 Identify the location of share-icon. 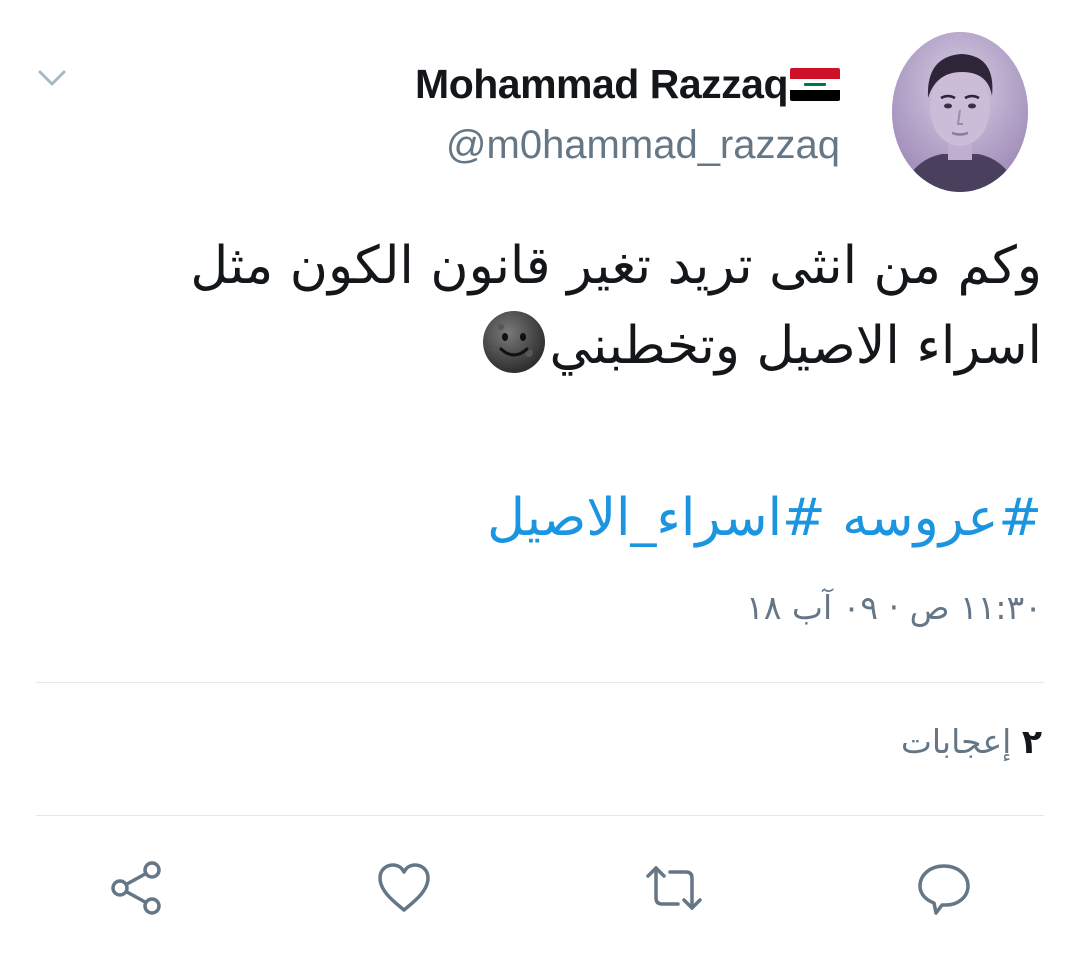
(136, 888).